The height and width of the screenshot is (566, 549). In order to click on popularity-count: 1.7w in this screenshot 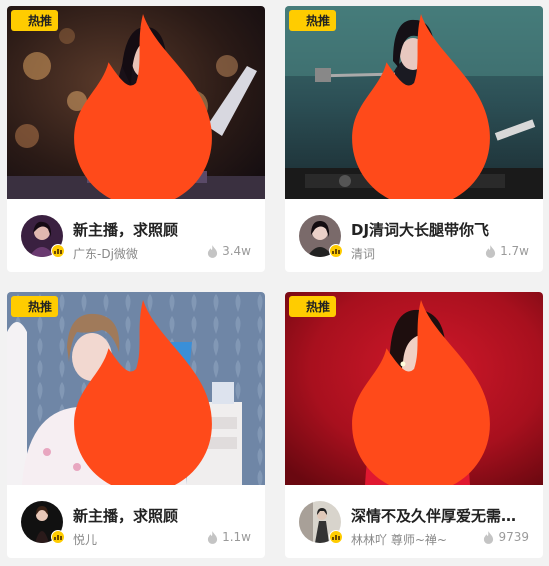, I will do `click(514, 251)`.